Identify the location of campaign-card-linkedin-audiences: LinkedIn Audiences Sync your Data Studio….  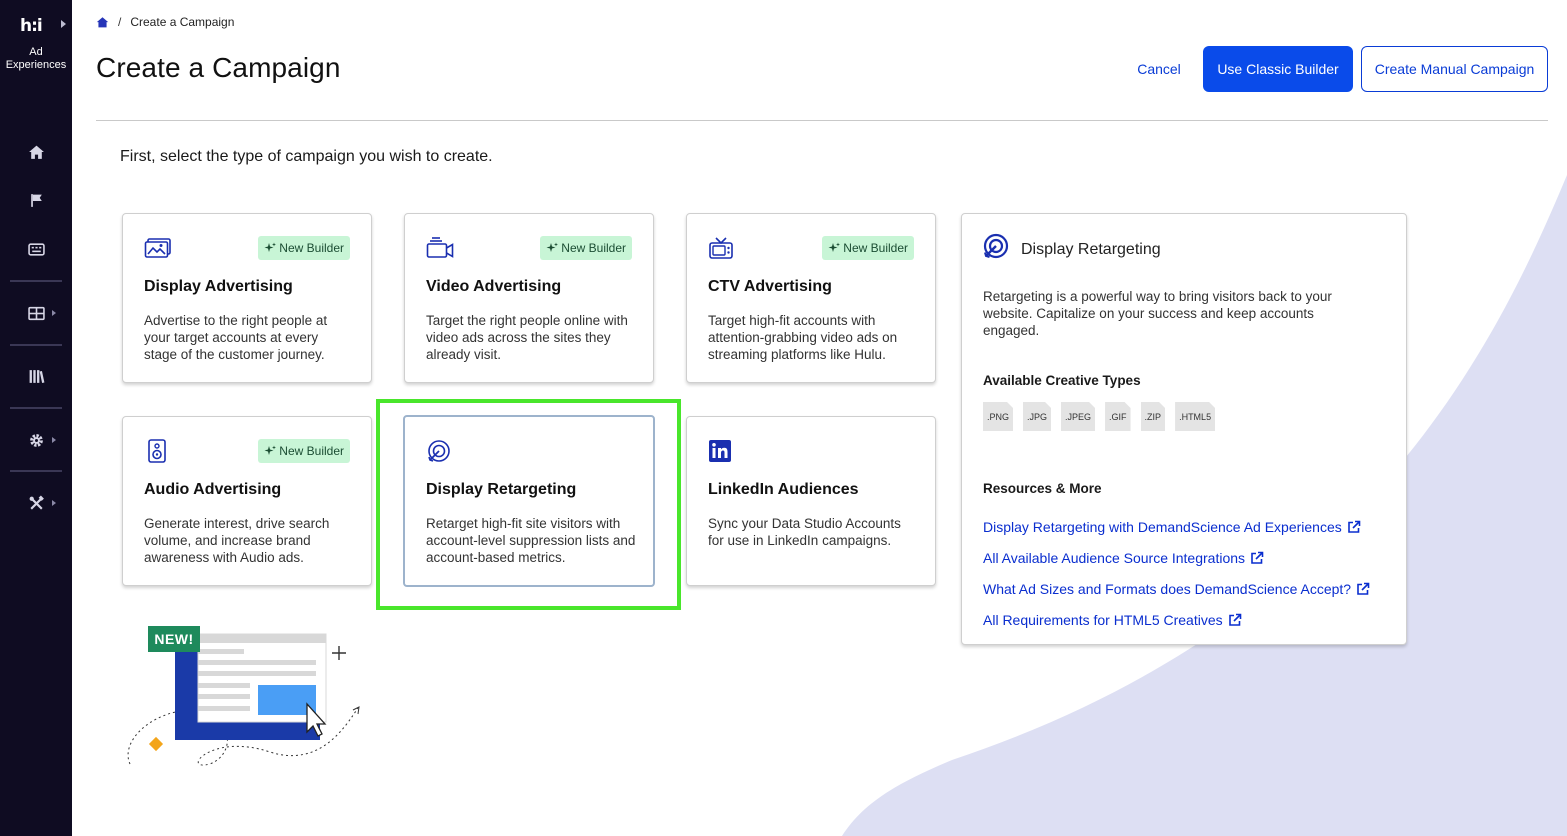
(811, 501).